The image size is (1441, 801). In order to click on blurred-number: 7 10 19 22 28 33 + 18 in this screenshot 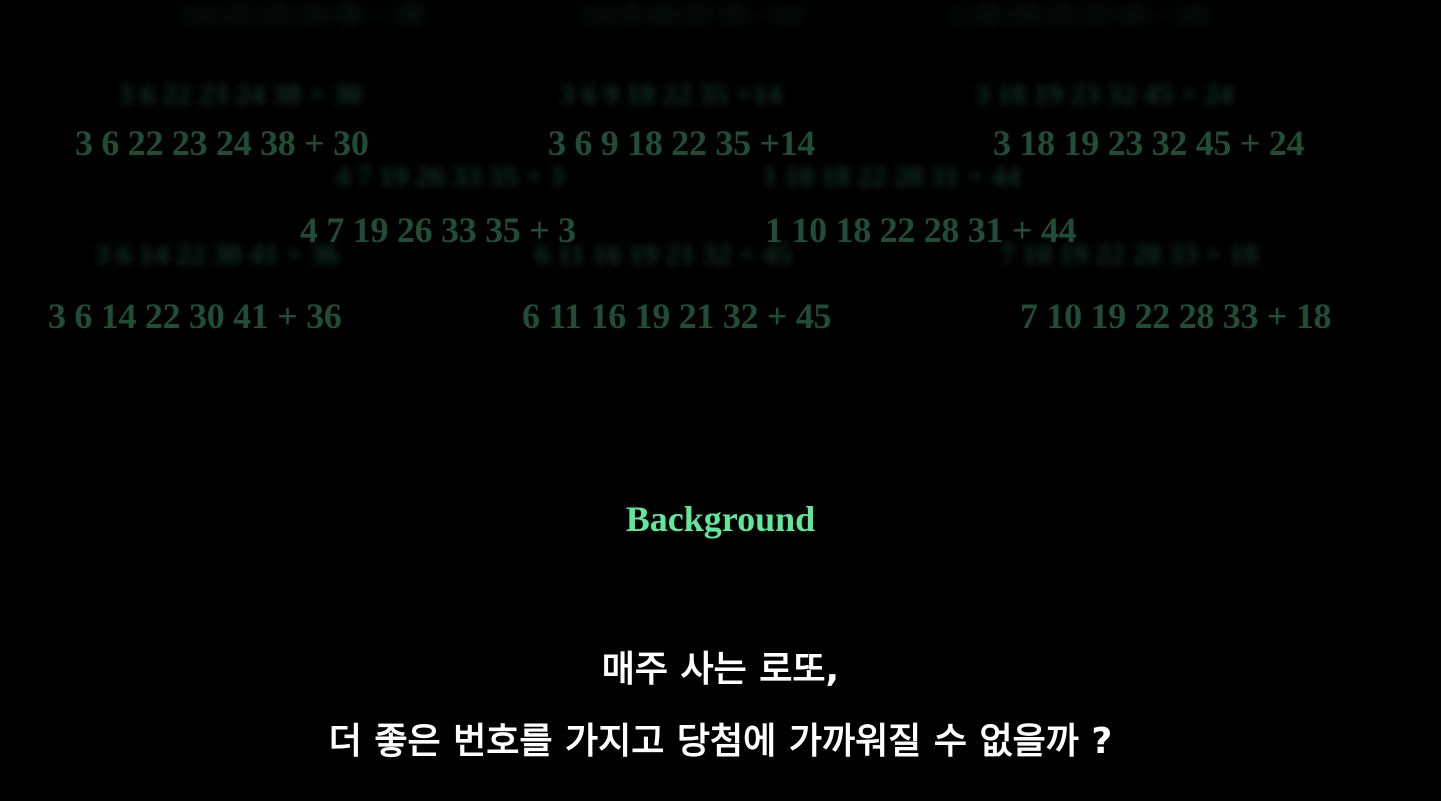, I will do `click(1129, 254)`.